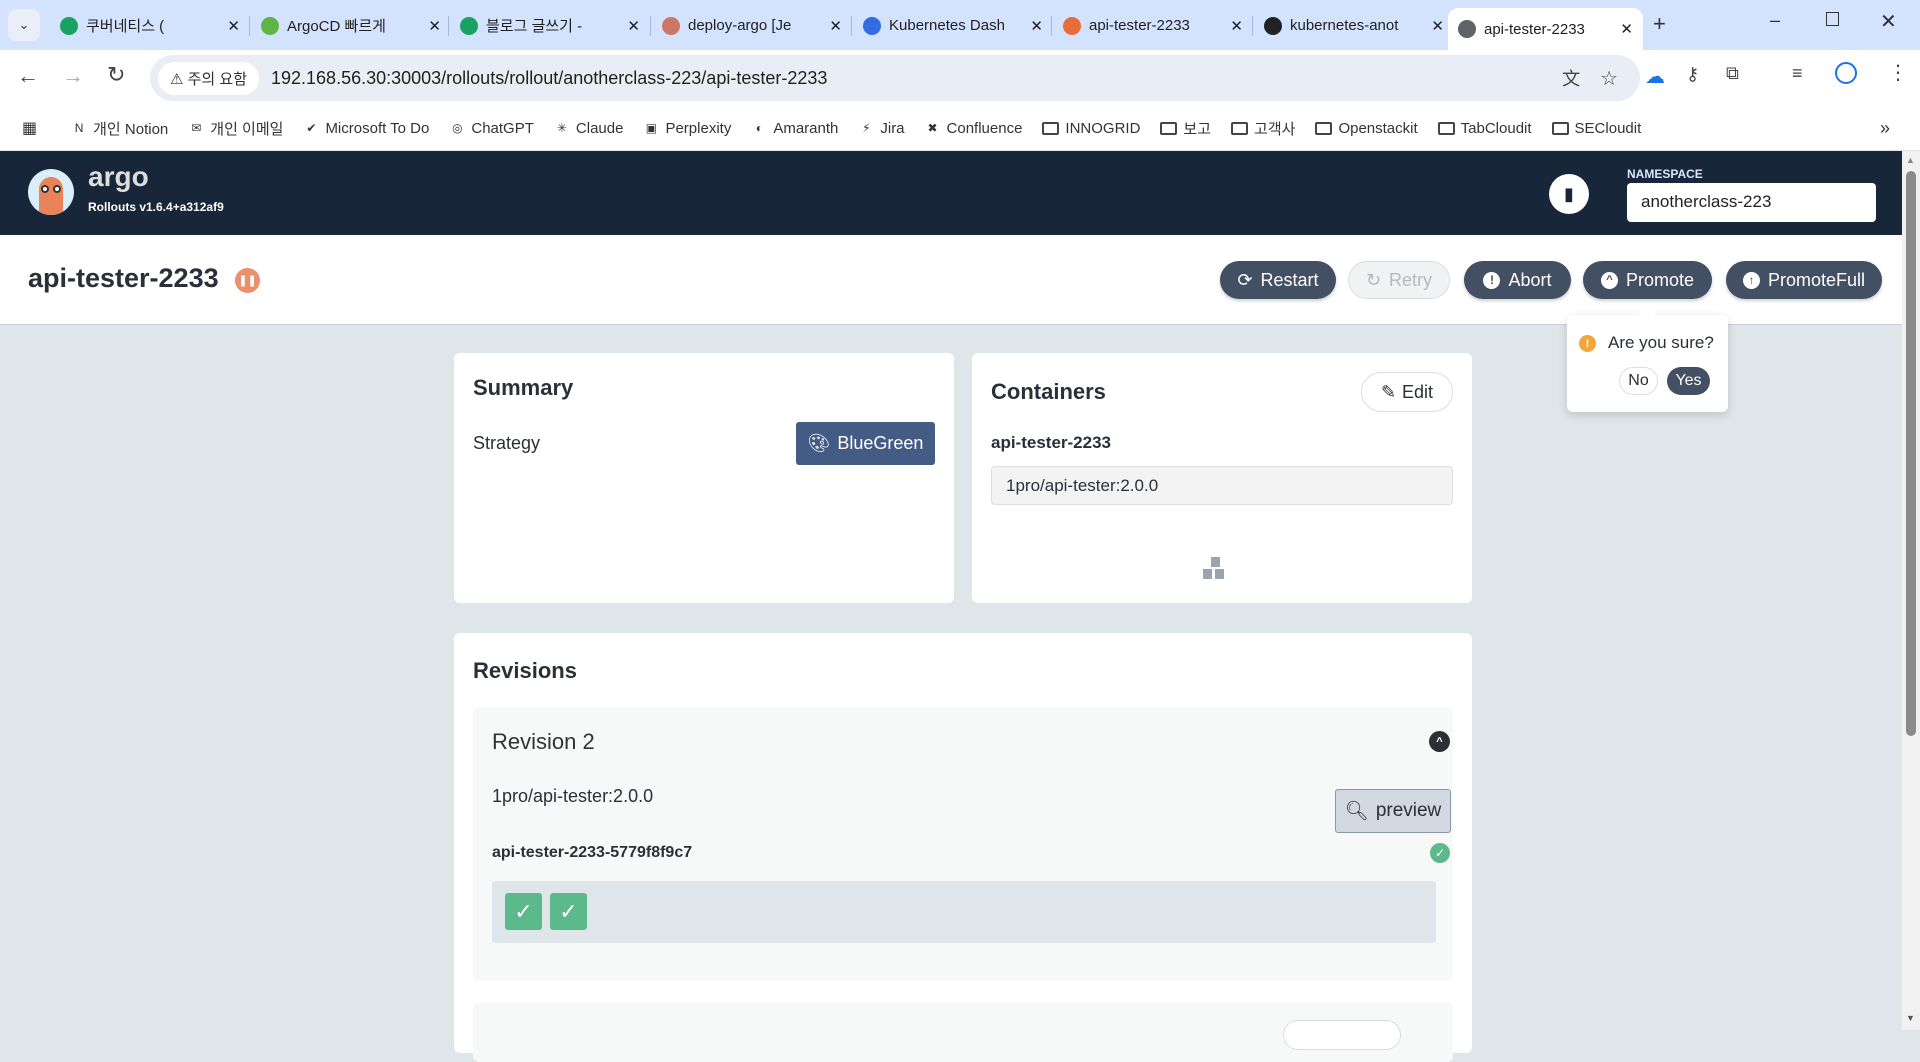  What do you see at coordinates (963, 1032) in the screenshot?
I see `revision-panel` at bounding box center [963, 1032].